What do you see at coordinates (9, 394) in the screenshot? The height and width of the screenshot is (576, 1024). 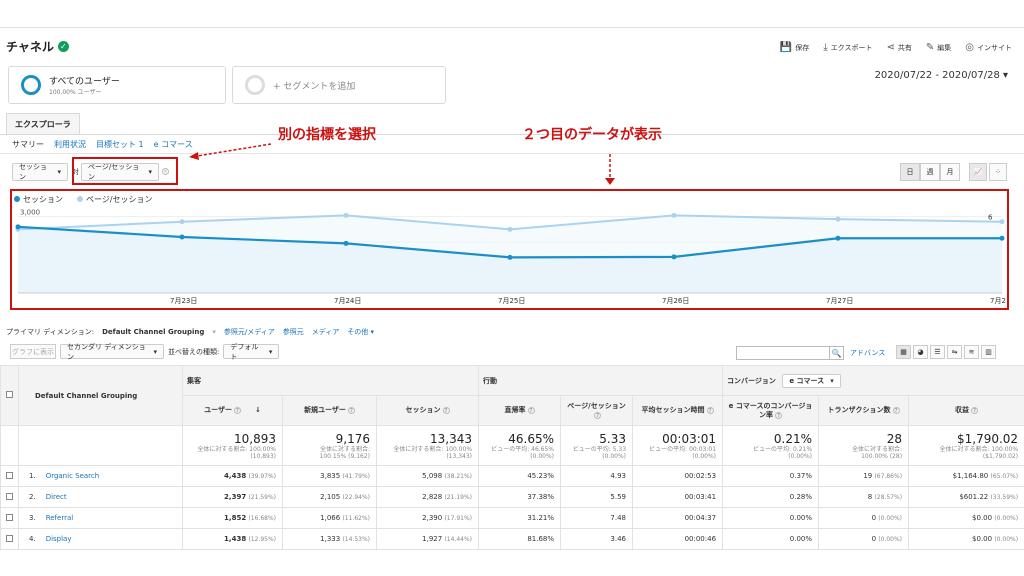 I see `select-all-checkbox` at bounding box center [9, 394].